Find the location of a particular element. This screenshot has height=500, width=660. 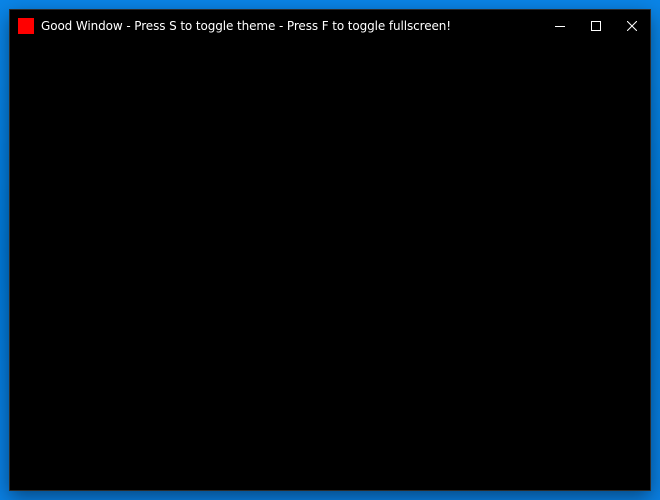

app-icon is located at coordinates (26, 25).